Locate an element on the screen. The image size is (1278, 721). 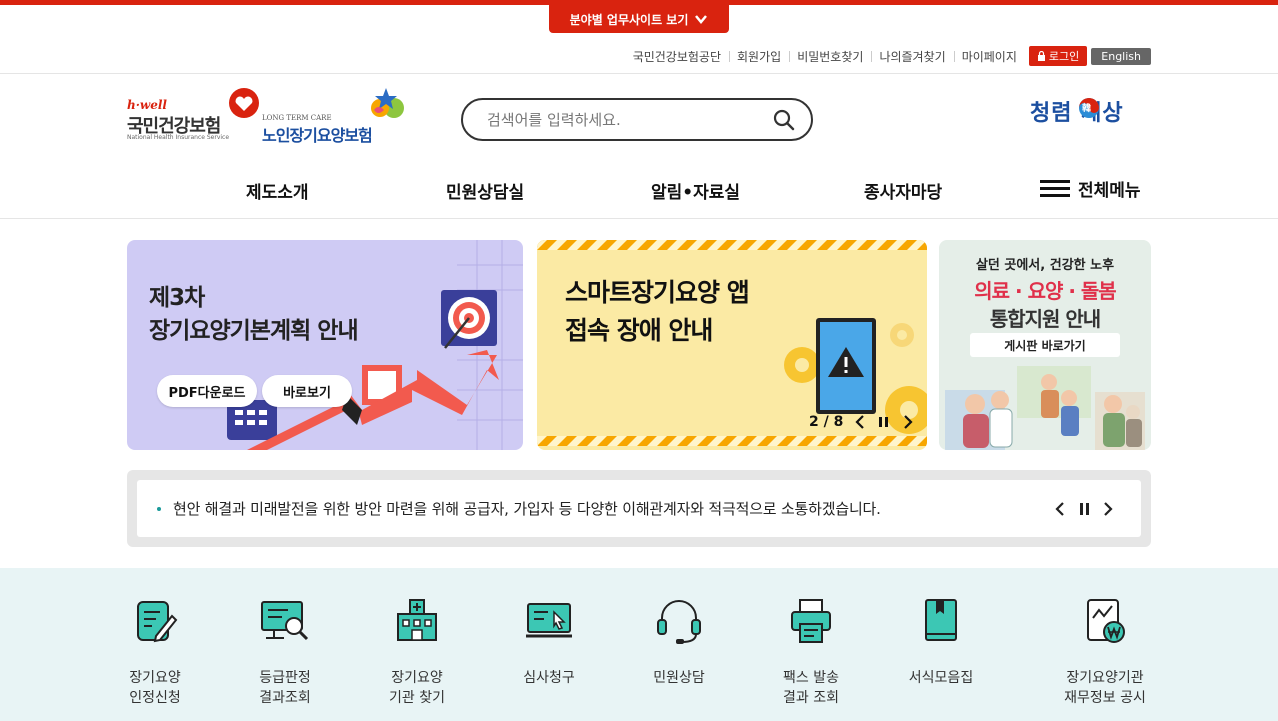
notice-prev-icon is located at coordinates (1060, 509).